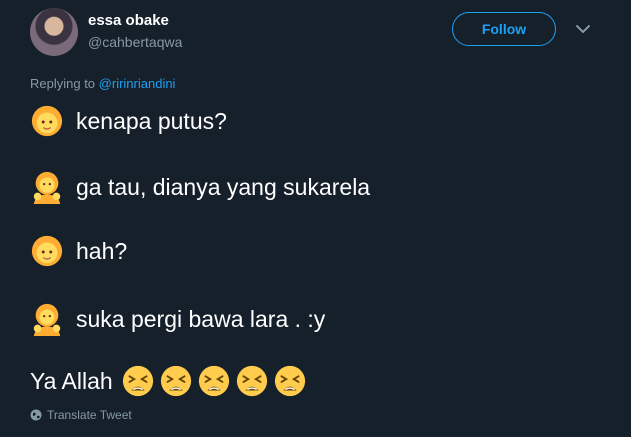  What do you see at coordinates (128, 20) in the screenshot?
I see `author-name: essa obake` at bounding box center [128, 20].